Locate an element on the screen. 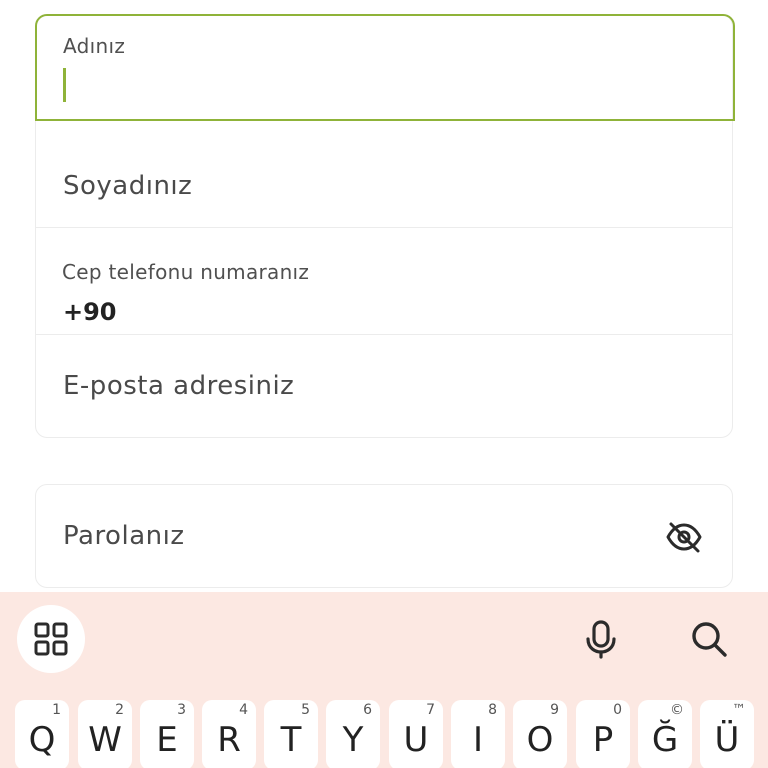 Image resolution: width=768 pixels, height=768 pixels. key-r: 4R is located at coordinates (229, 734).